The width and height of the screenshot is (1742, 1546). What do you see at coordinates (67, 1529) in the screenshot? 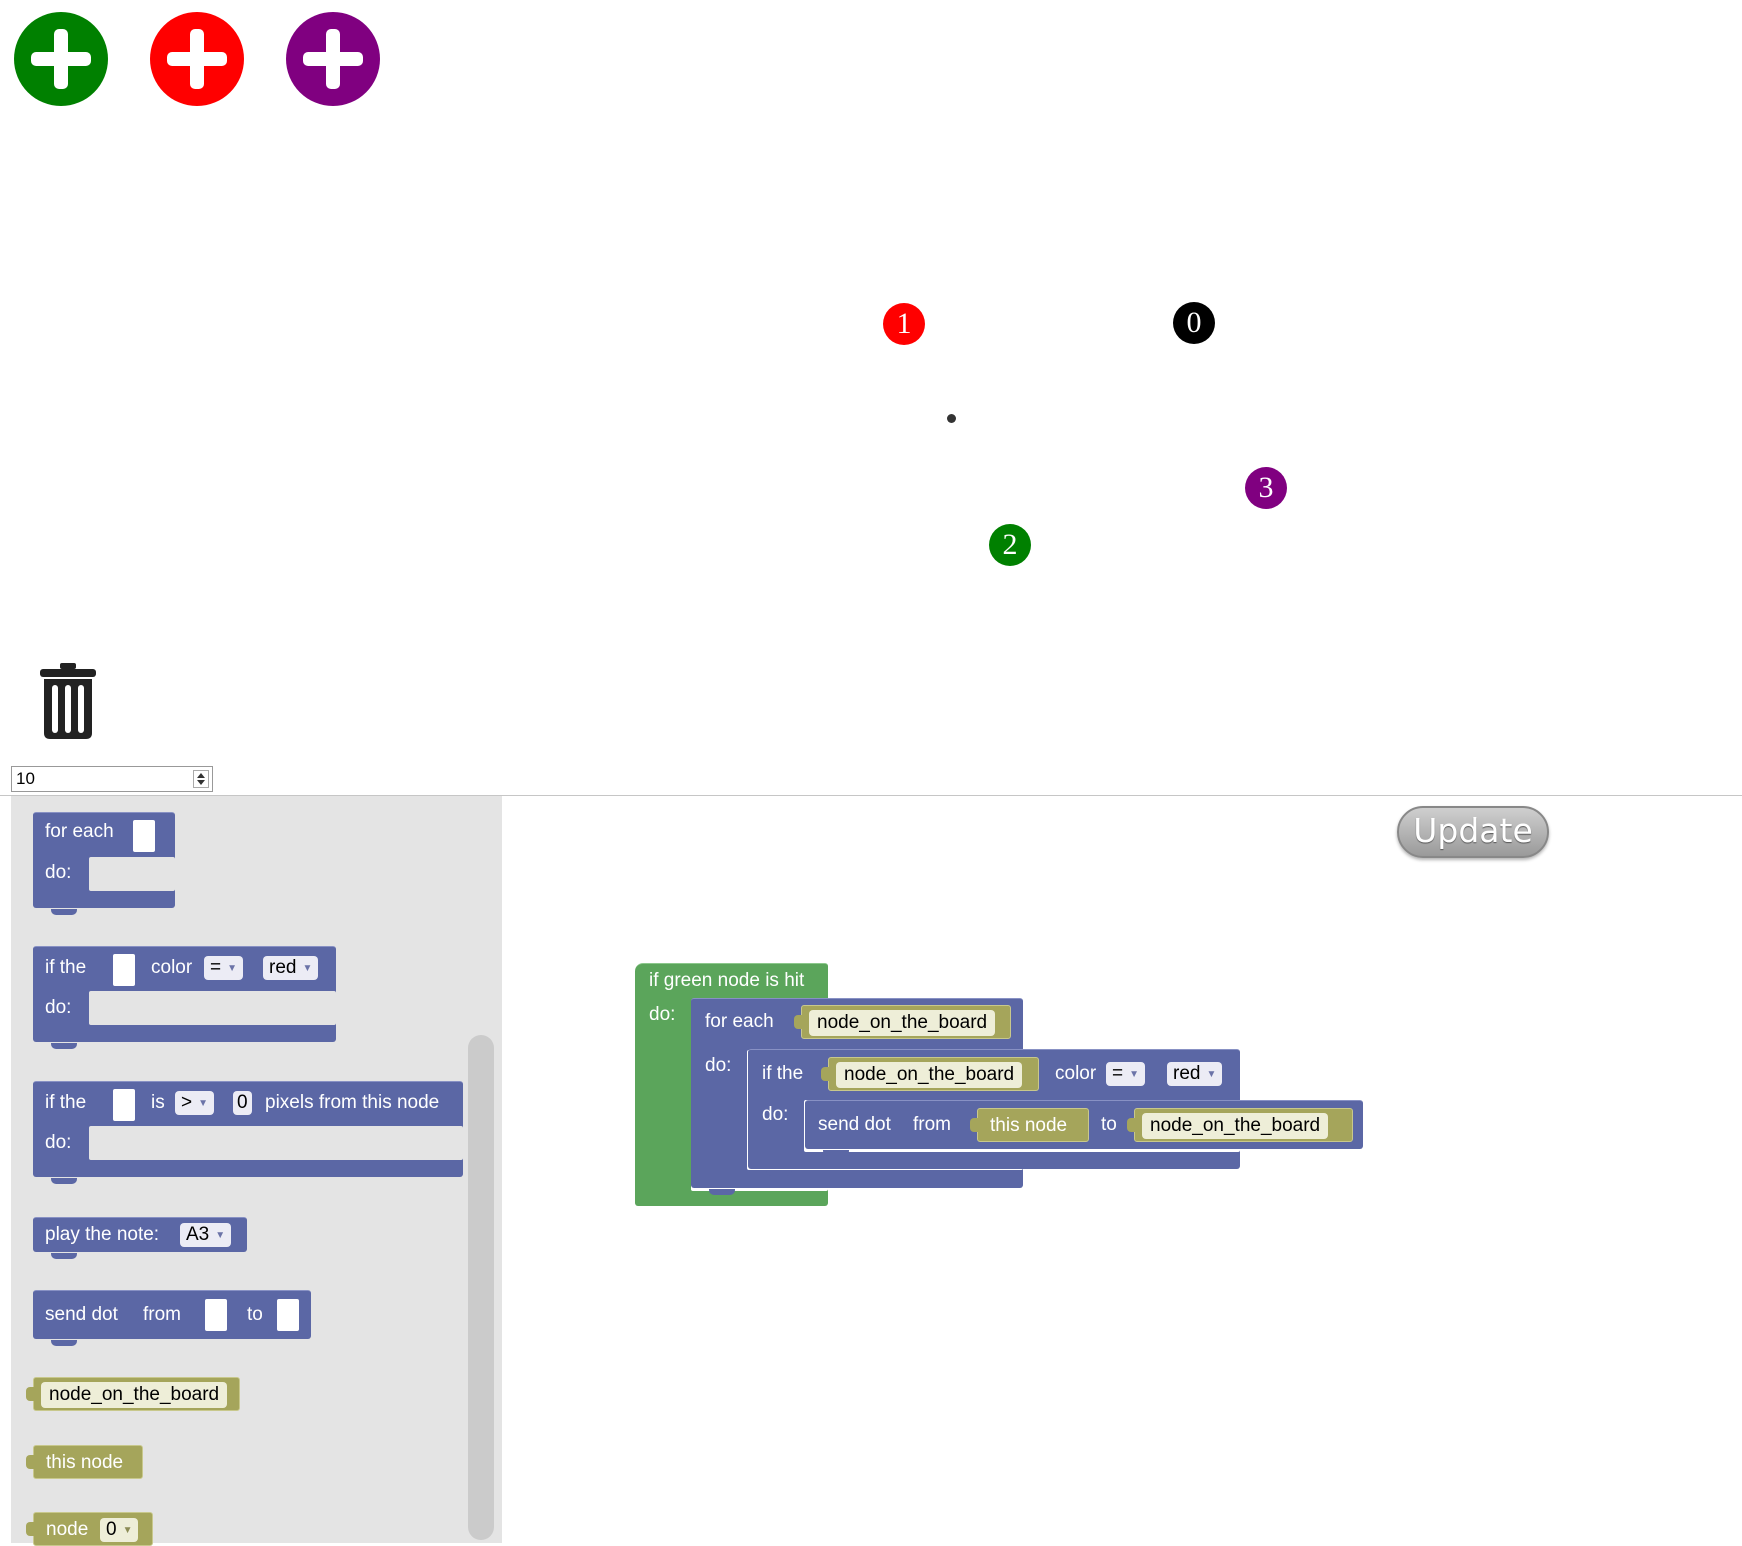
I see `block-label: node` at bounding box center [67, 1529].